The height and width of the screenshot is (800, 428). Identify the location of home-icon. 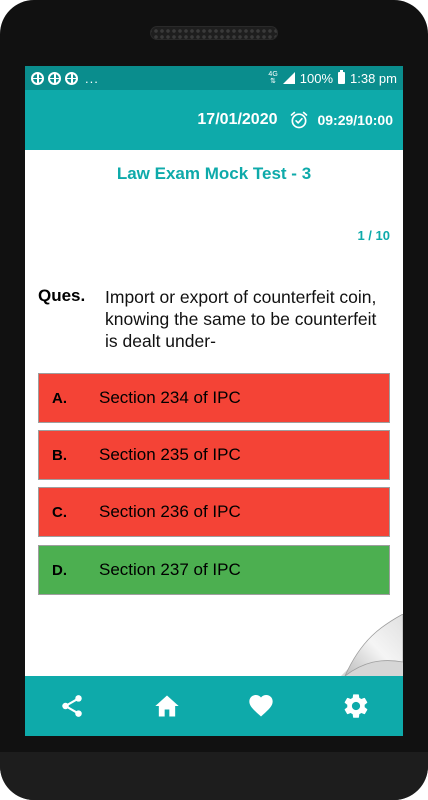
(167, 706).